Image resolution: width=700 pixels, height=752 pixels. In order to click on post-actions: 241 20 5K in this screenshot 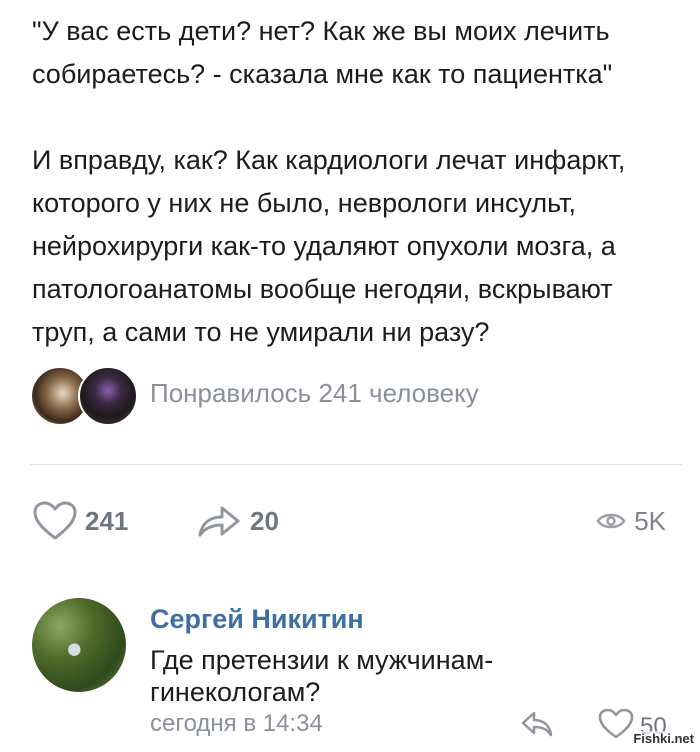, I will do `click(350, 521)`.